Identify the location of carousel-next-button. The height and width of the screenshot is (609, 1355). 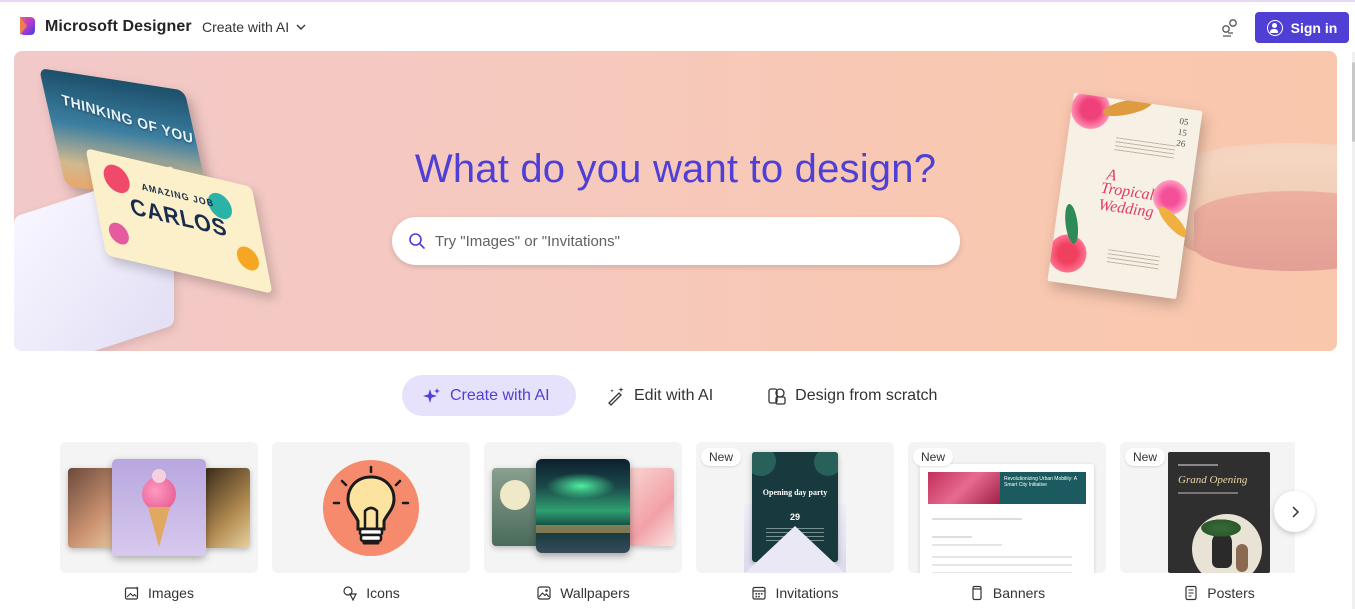
(1294, 511).